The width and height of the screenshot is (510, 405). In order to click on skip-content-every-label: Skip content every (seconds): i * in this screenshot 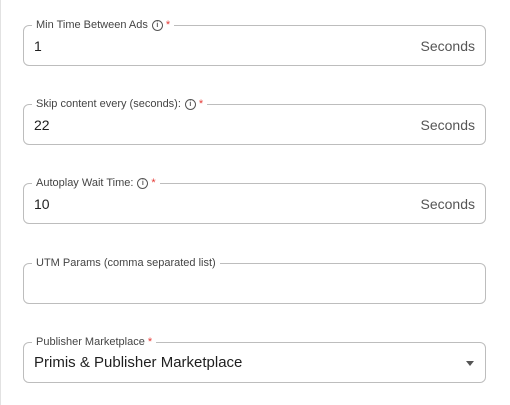, I will do `click(120, 104)`.